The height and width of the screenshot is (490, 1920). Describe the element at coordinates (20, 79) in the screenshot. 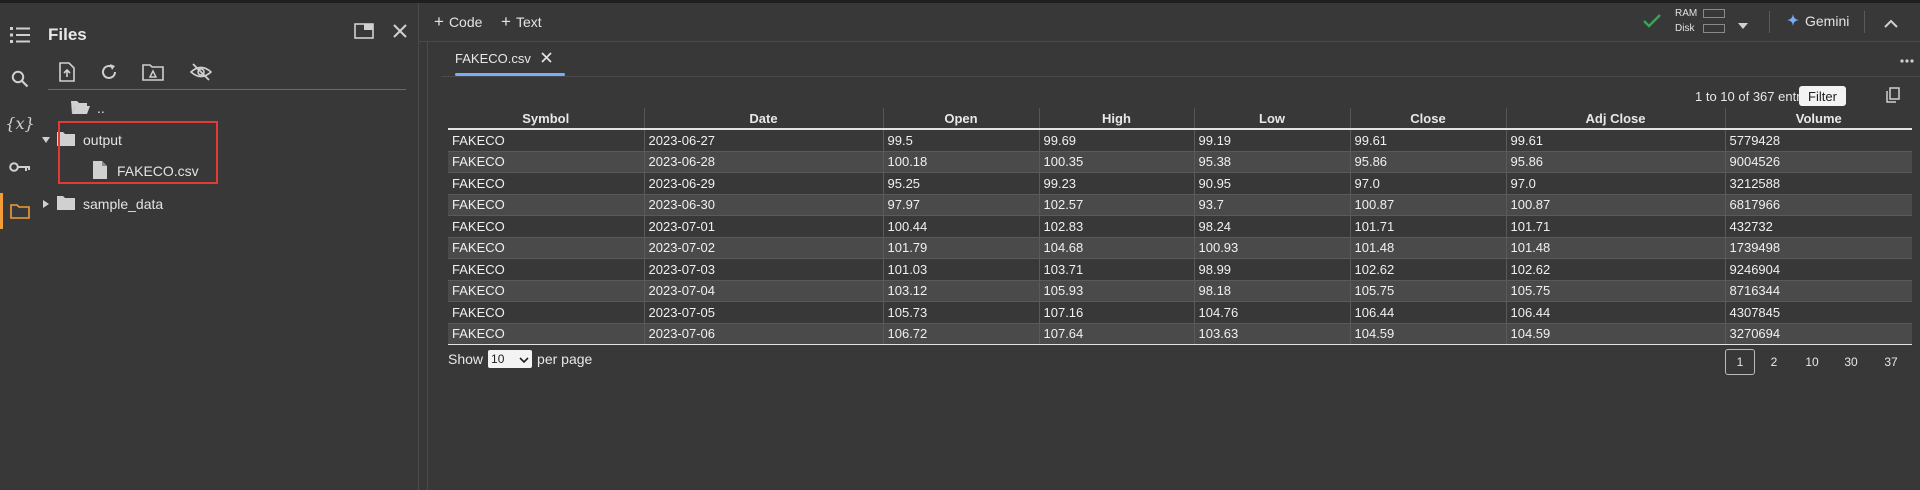

I see `search-icon` at that location.